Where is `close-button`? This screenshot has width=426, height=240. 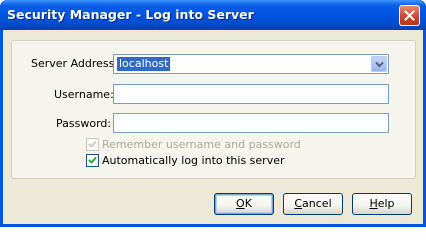 close-button is located at coordinates (409, 15).